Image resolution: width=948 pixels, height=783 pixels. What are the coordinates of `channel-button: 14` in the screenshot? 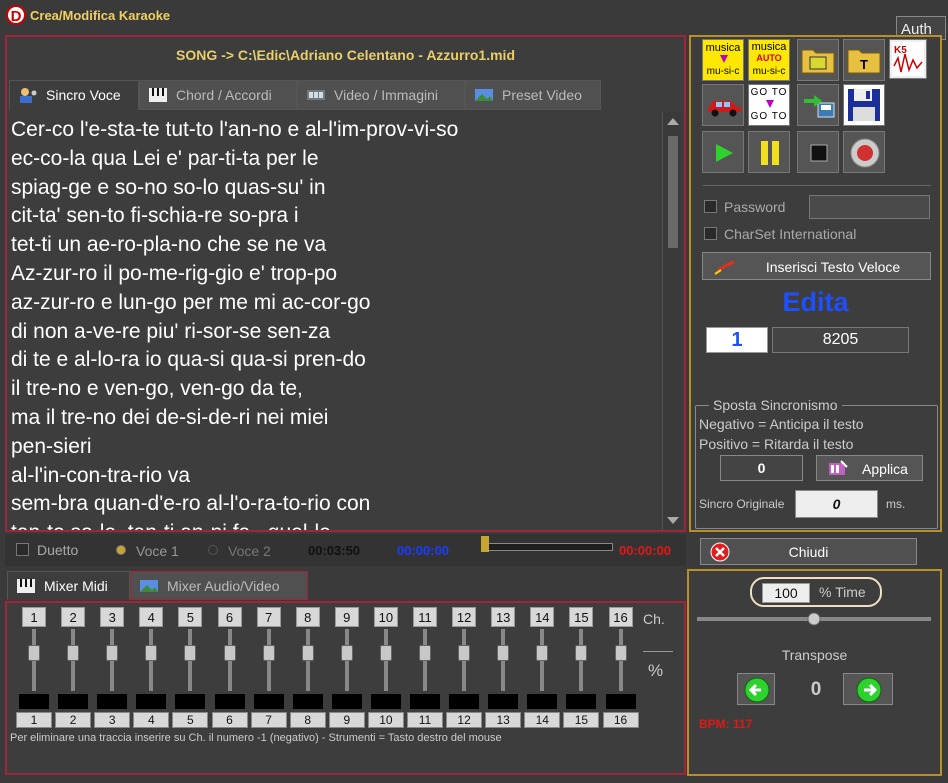 It's located at (542, 720).